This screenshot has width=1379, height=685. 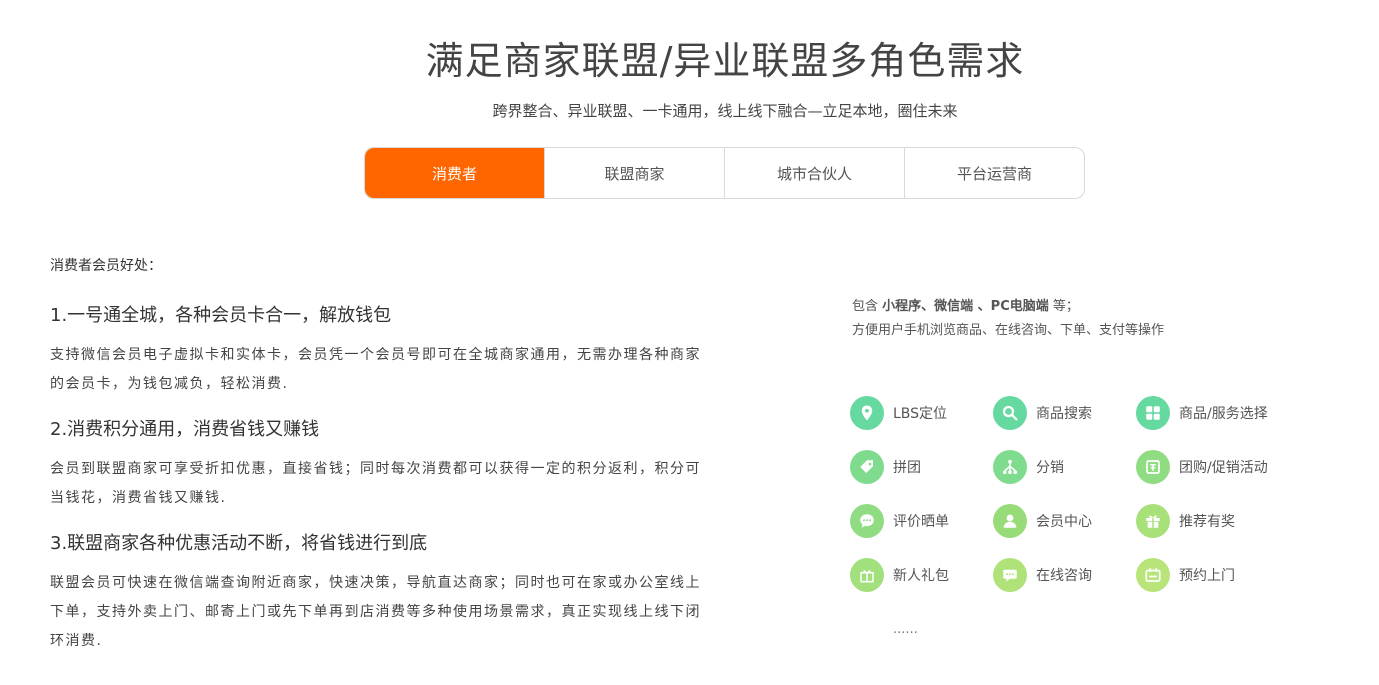 I want to click on feature-label: 团购/促销活动, so click(x=1223, y=468).